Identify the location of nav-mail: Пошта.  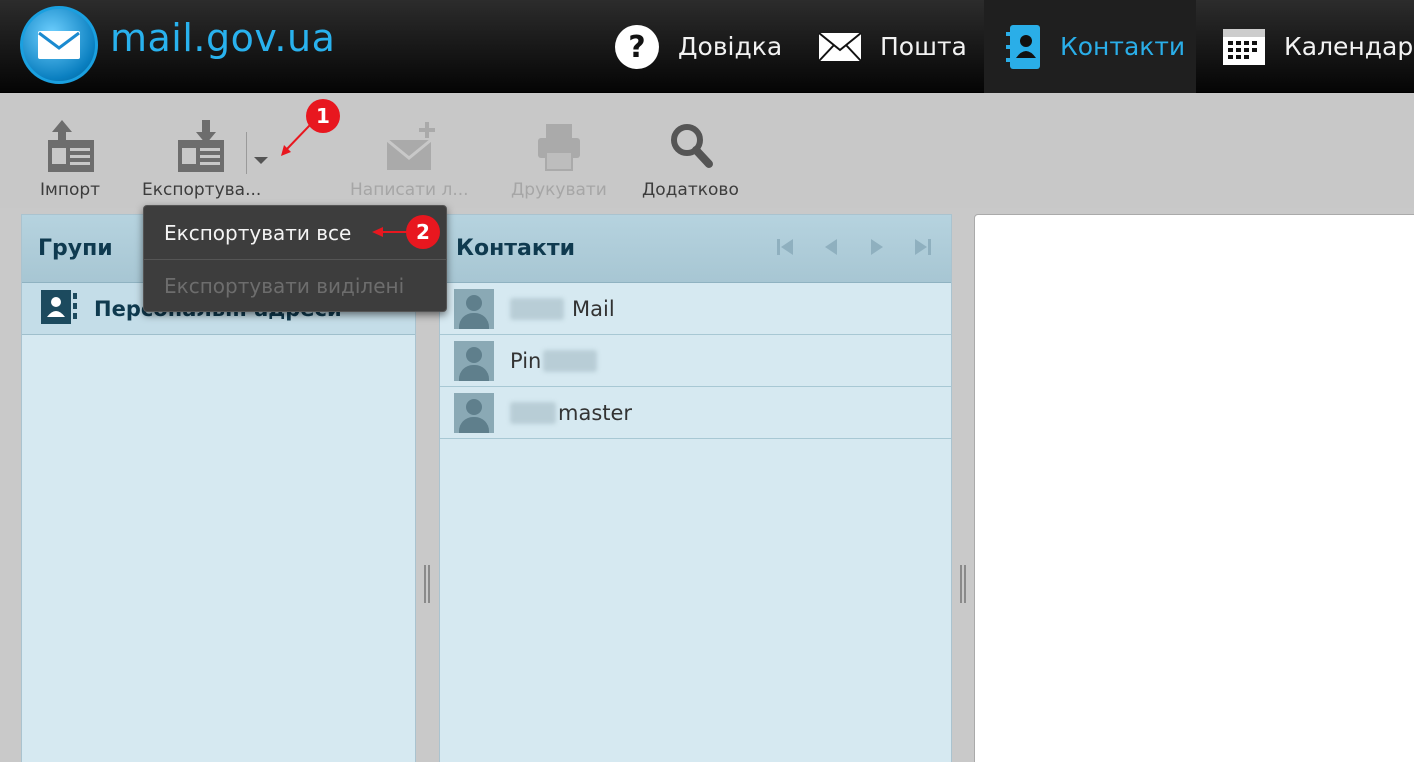
(892, 46).